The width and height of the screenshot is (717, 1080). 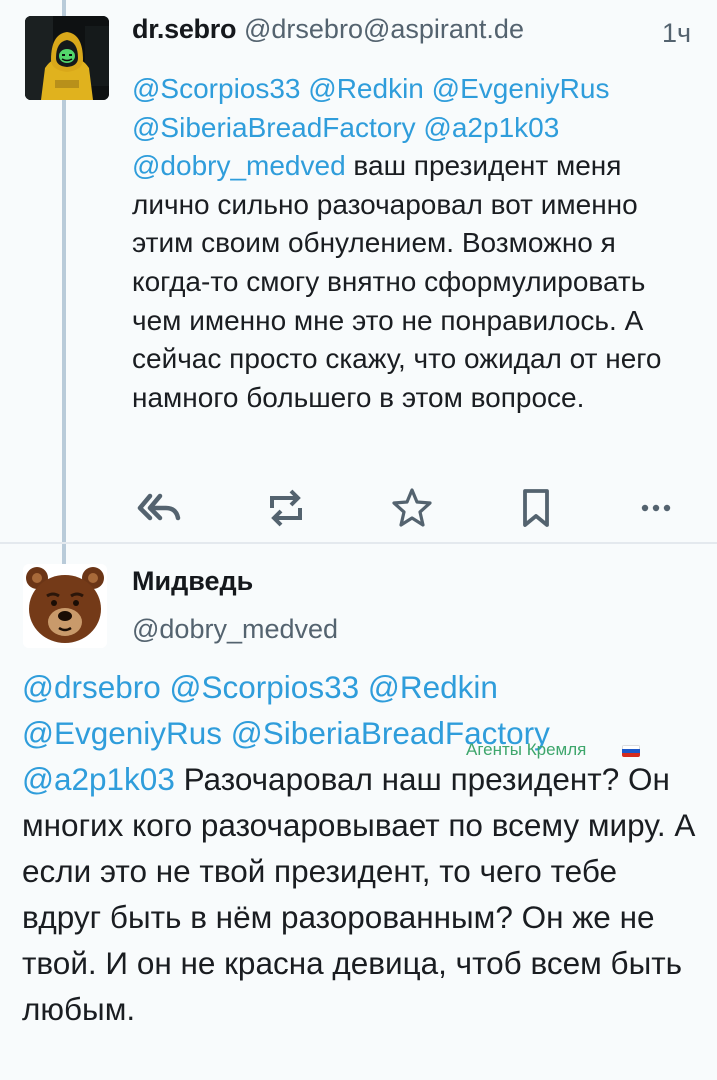 I want to click on mention-link: @dobry_medved, so click(x=239, y=165).